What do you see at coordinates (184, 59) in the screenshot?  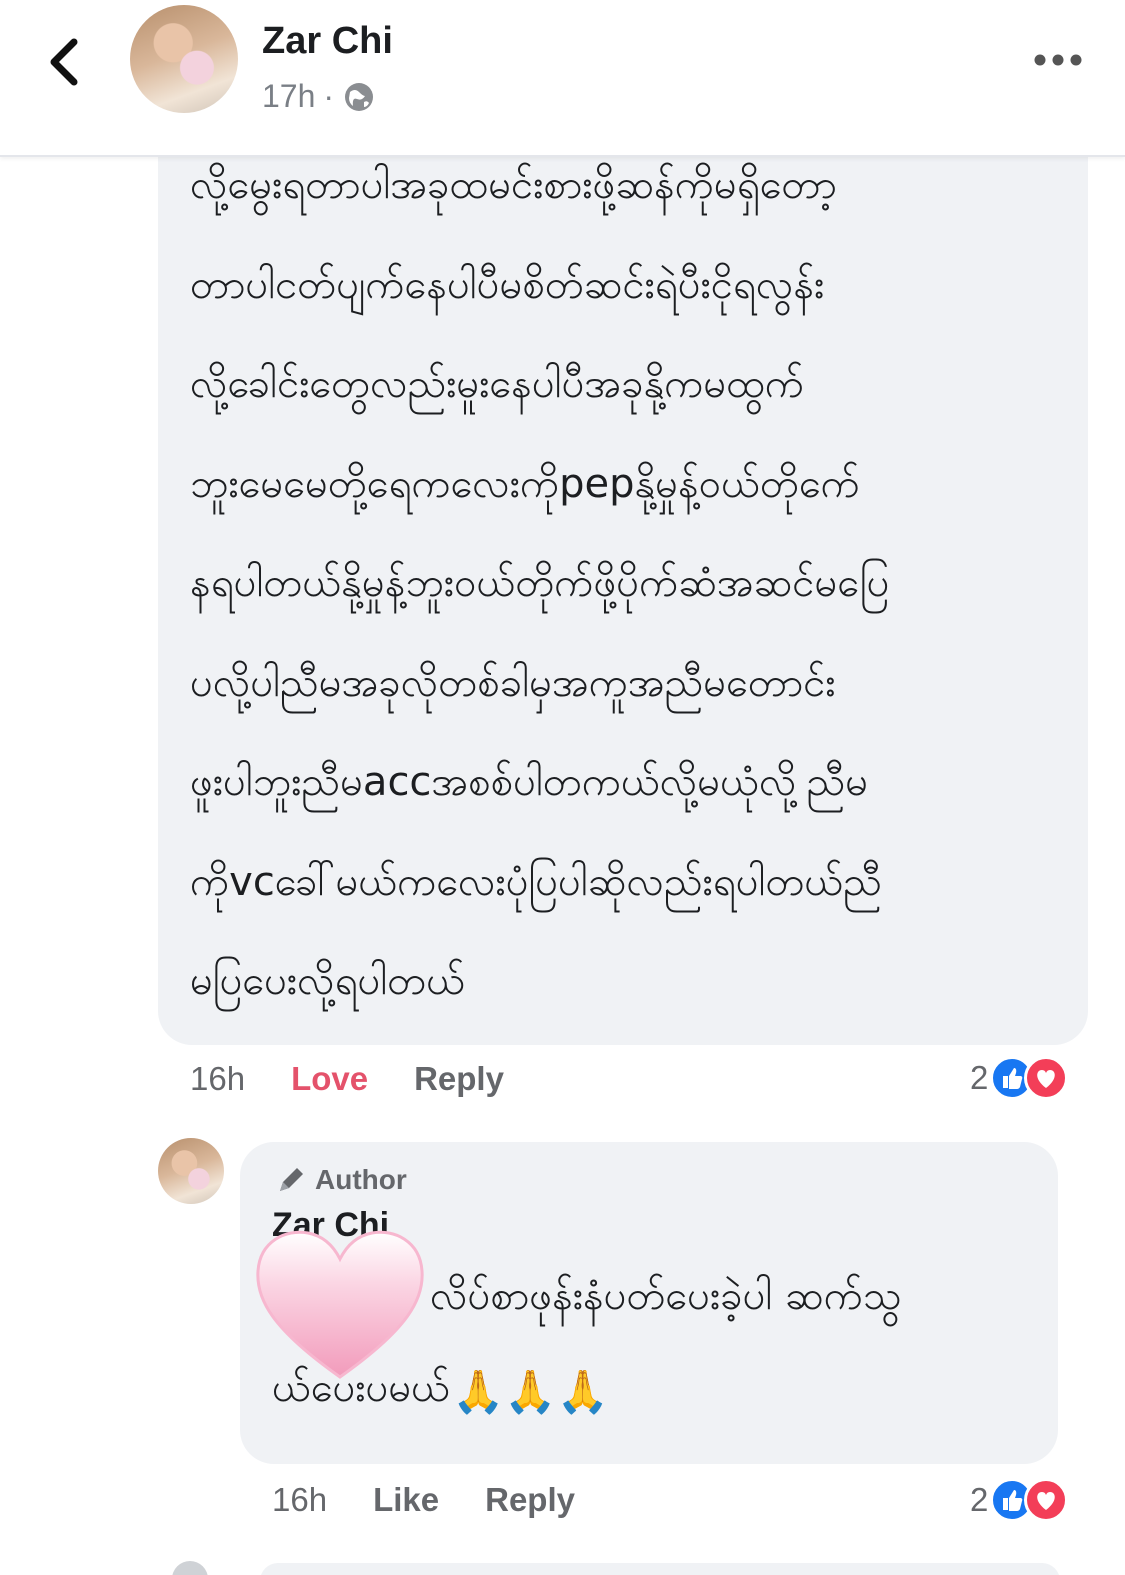 I see `author-avatar` at bounding box center [184, 59].